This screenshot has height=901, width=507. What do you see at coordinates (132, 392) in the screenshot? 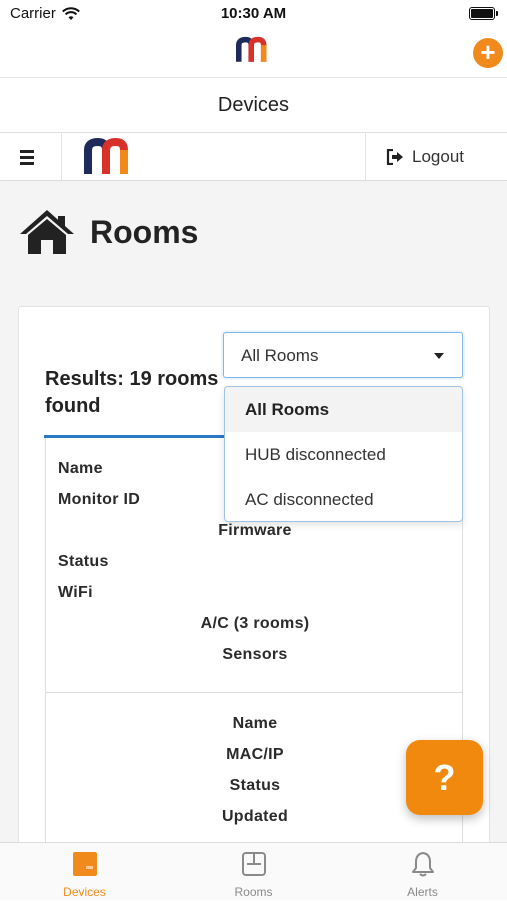
I see `results-count: Results: 19 rooms found` at bounding box center [132, 392].